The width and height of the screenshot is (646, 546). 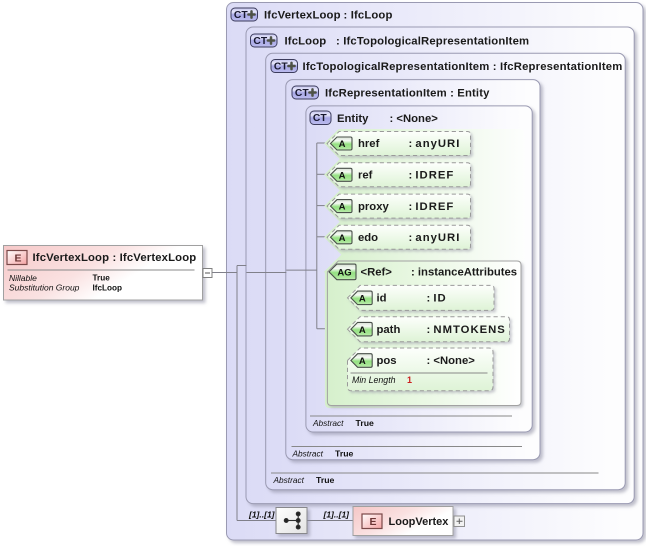 What do you see at coordinates (115, 258) in the screenshot?
I see `svg-text: IfcVertexLoop : IfcVertexLoop` at bounding box center [115, 258].